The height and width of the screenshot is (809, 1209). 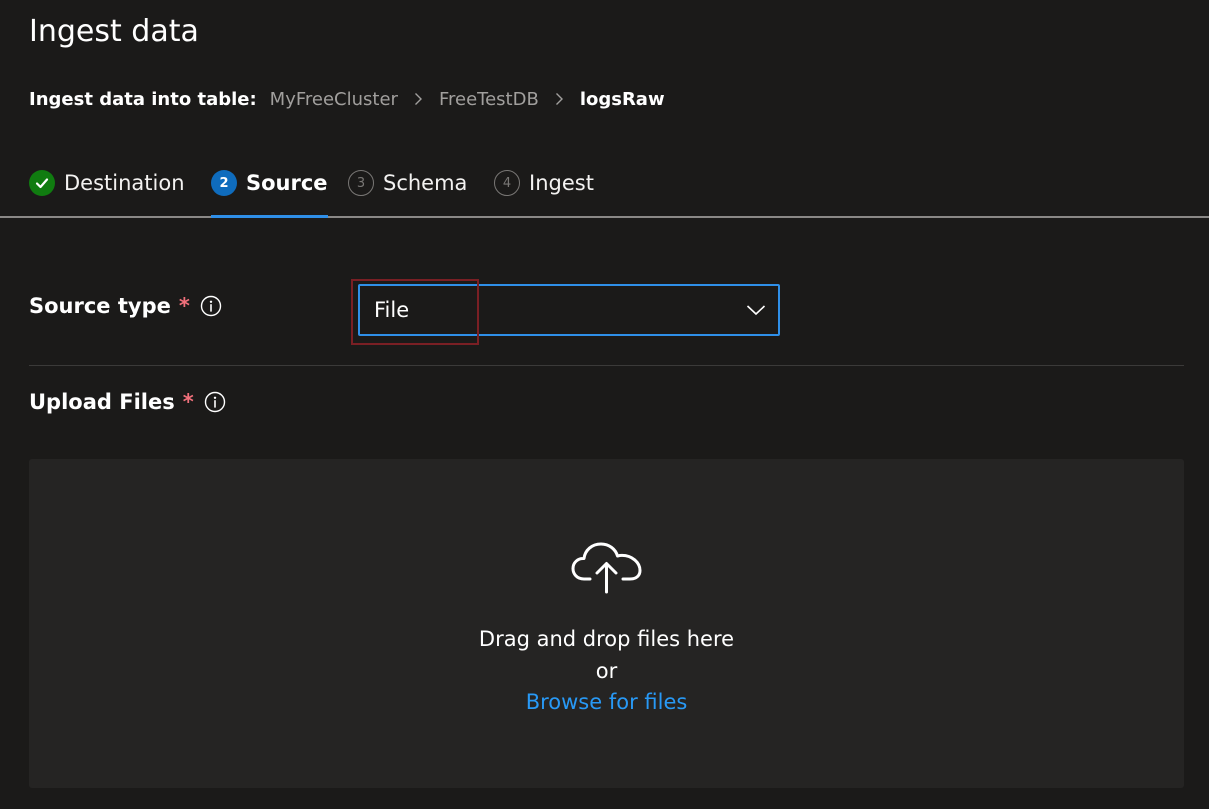 I want to click on browse-files-link: Browse for files, so click(x=607, y=702).